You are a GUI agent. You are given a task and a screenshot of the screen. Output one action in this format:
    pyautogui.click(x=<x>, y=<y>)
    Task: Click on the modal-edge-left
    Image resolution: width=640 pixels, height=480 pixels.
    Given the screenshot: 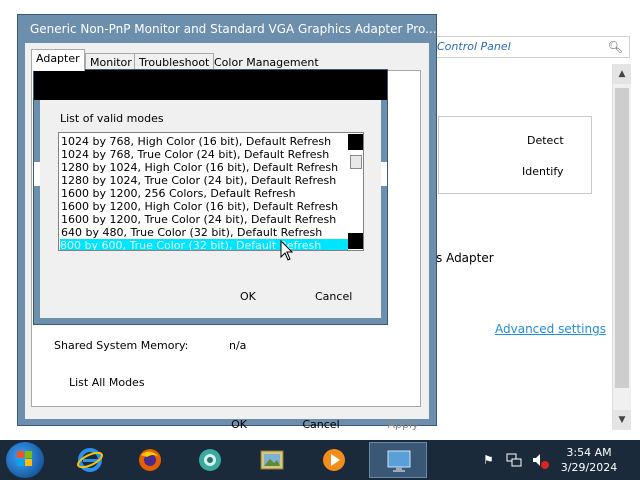 What is the action you would take?
    pyautogui.click(x=37, y=174)
    